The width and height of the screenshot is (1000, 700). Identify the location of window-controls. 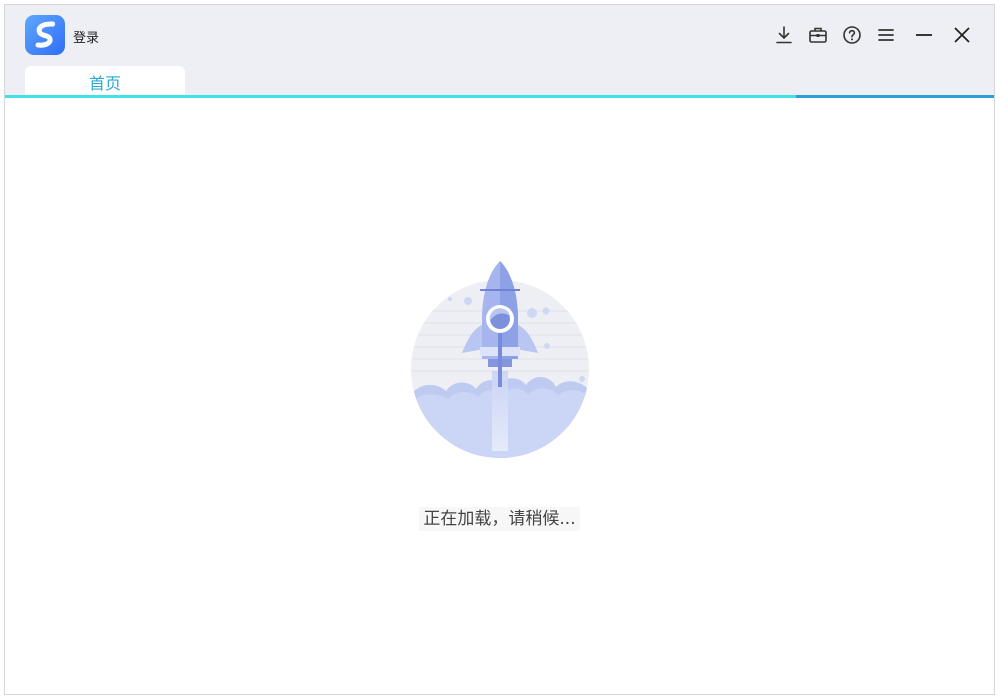
(868, 35).